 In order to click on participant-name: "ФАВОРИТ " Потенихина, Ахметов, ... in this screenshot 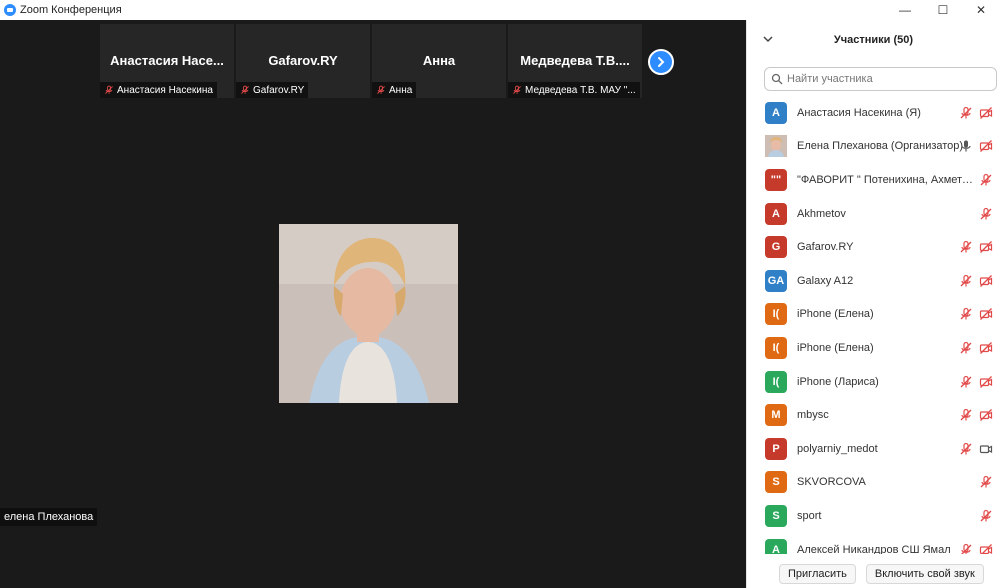, I will do `click(885, 179)`.